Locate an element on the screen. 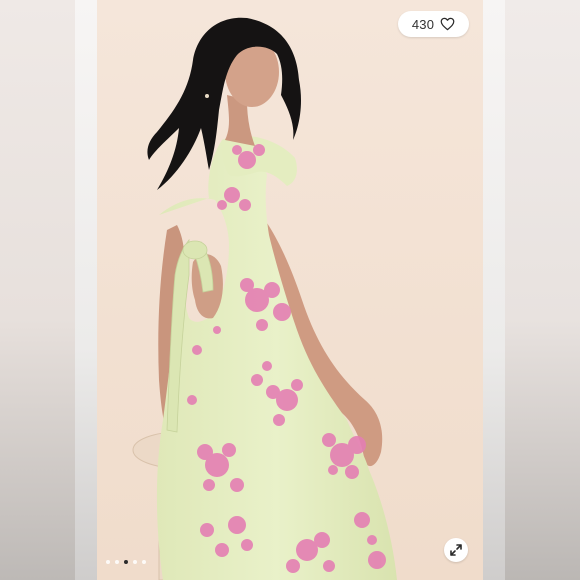 The image size is (580, 580). expand-image-button is located at coordinates (456, 550).